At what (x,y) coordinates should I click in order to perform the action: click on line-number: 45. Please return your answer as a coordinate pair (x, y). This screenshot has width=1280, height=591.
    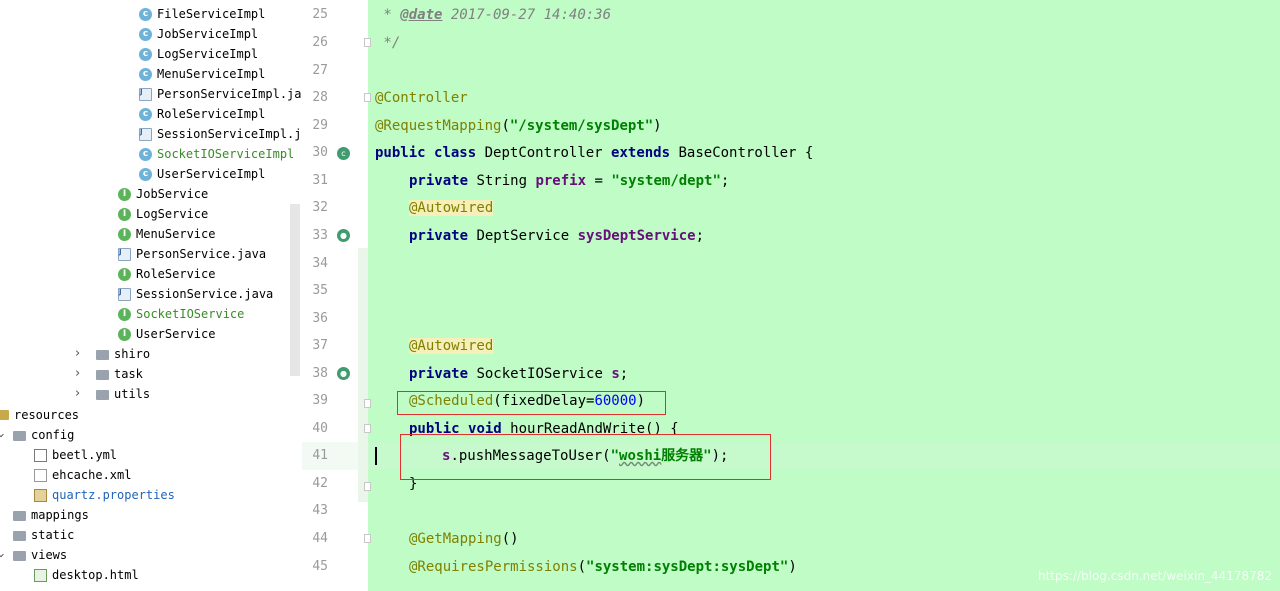
    Looking at the image, I should click on (315, 567).